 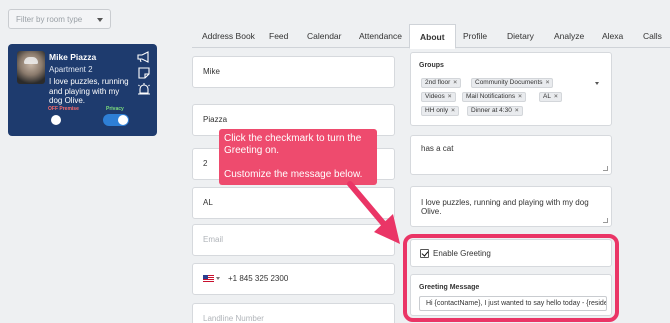 I want to click on state-field: AL, so click(x=293, y=203).